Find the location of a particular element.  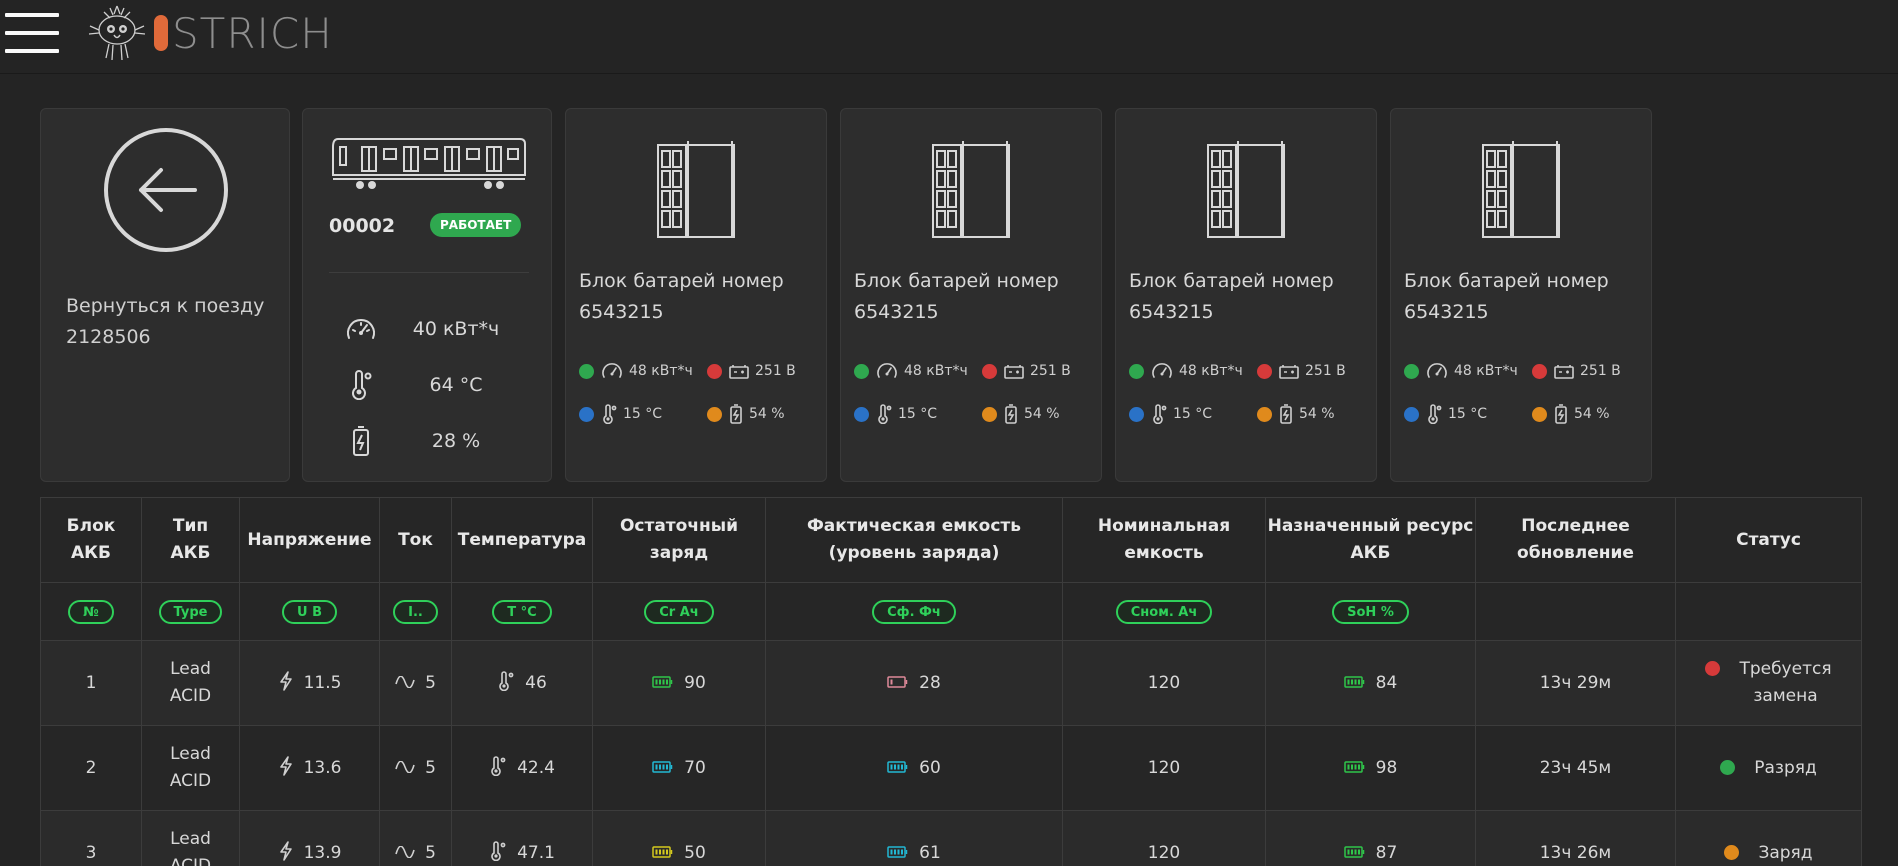

temperature-value: 15 °C is located at coordinates (643, 414).